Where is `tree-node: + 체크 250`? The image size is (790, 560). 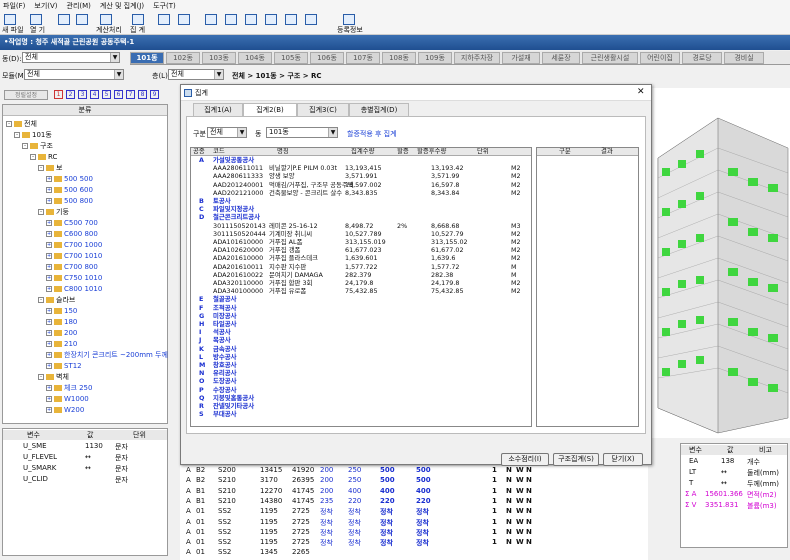 tree-node: + 체크 250 is located at coordinates (69, 388).